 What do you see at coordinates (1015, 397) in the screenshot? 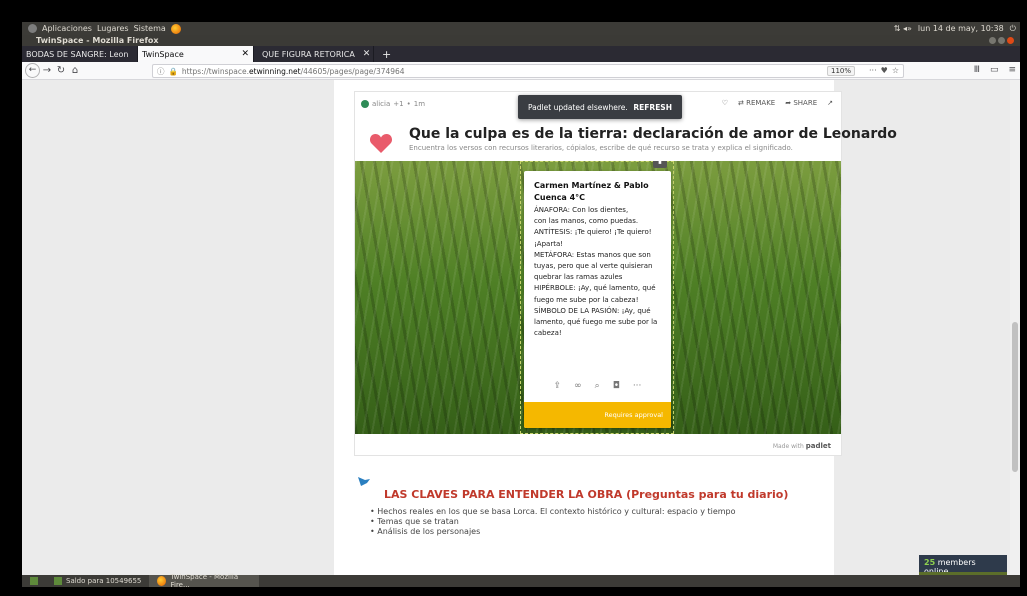
I see `scroll-thumb` at bounding box center [1015, 397].